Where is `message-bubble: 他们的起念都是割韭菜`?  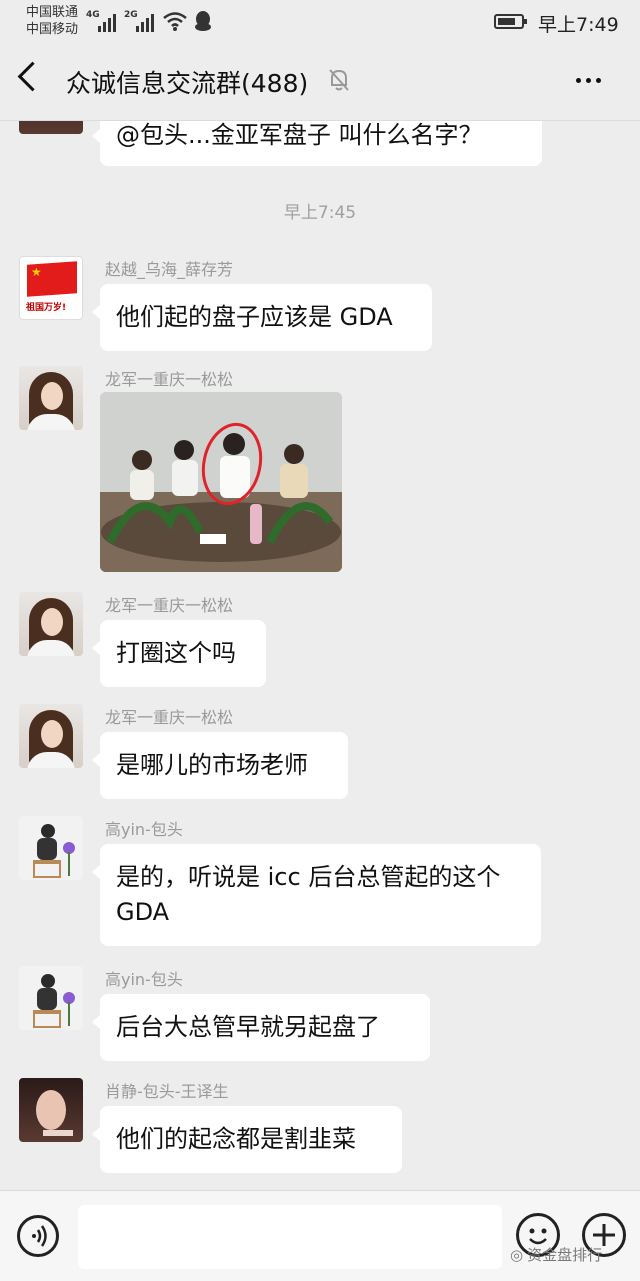 message-bubble: 他们的起念都是割韭菜 is located at coordinates (247, 1139).